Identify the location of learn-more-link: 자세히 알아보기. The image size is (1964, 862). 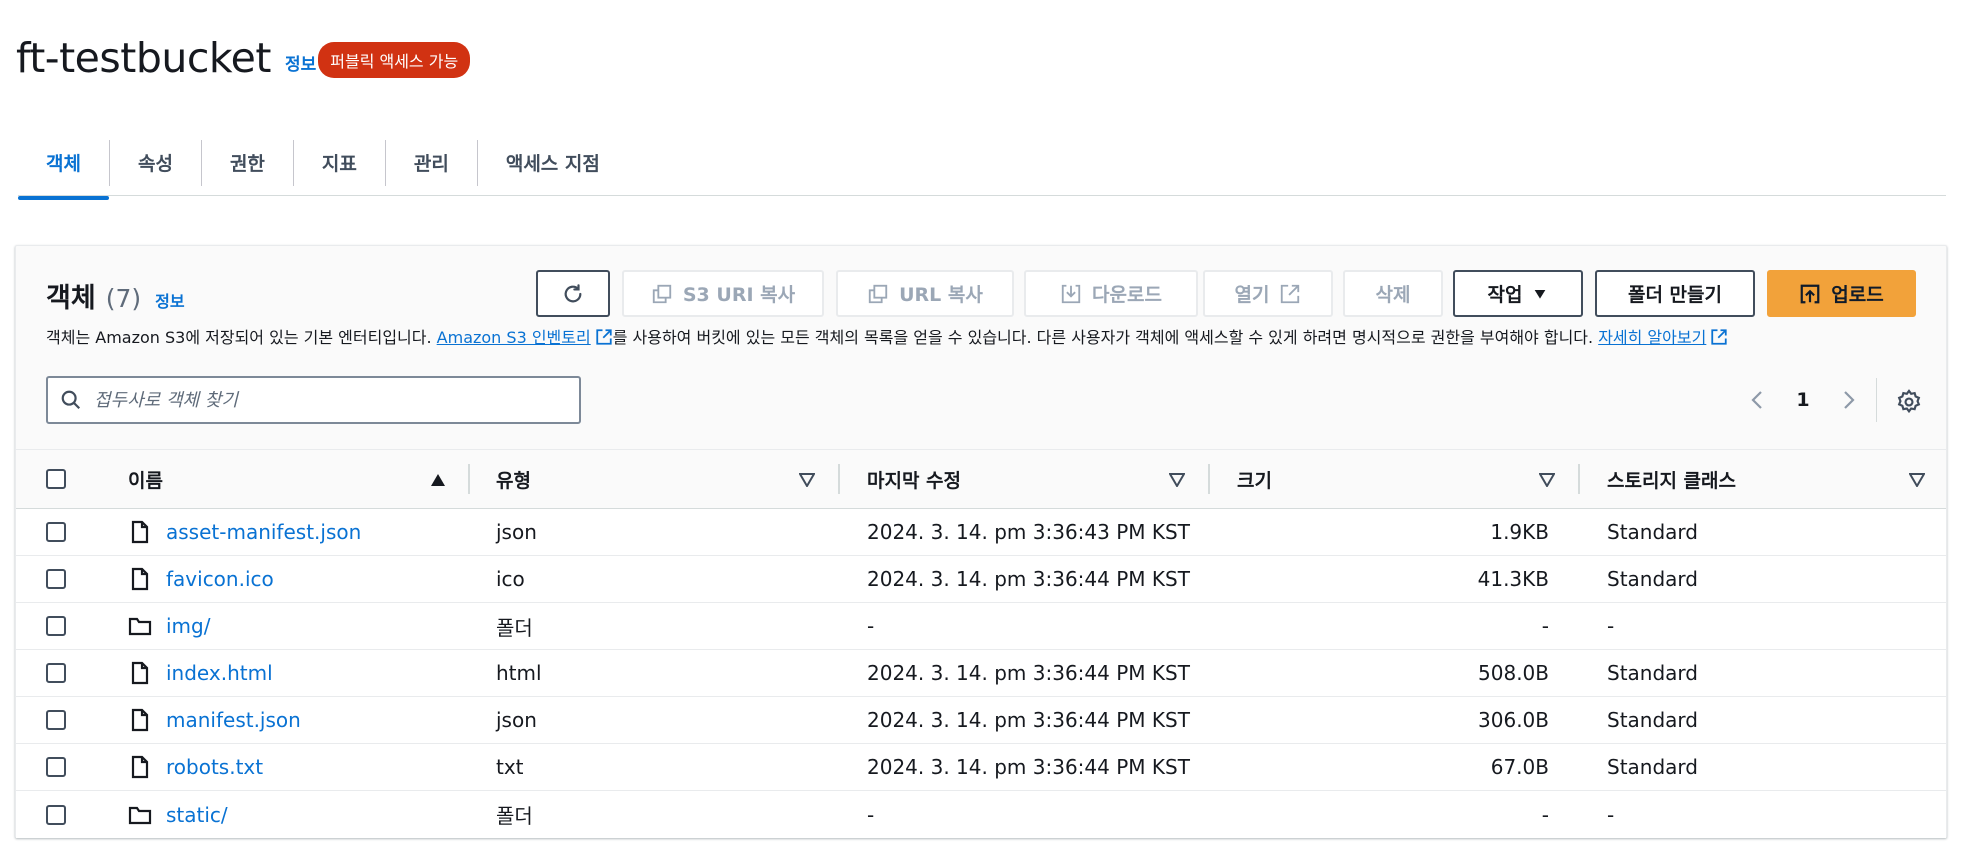
(1663, 337).